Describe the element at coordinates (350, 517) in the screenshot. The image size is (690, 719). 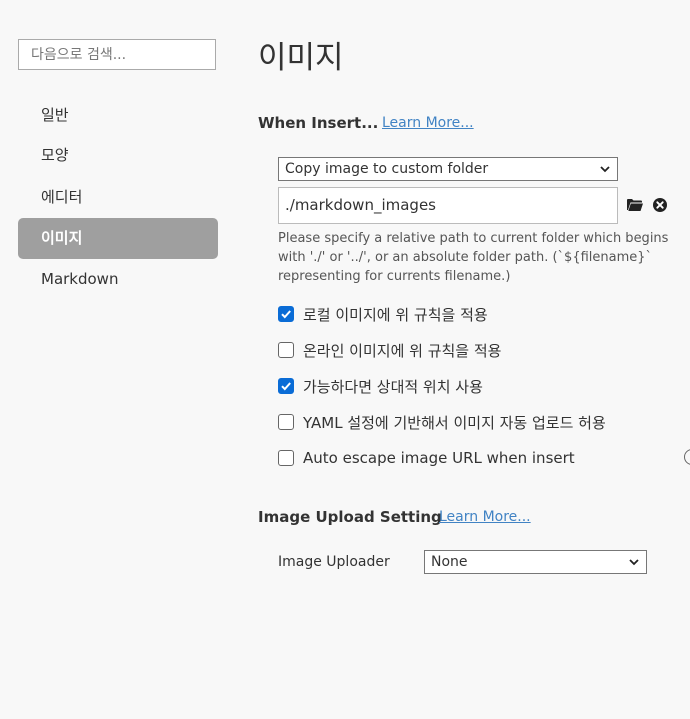
I see `image-upload-heading: Image Upload Setting` at that location.